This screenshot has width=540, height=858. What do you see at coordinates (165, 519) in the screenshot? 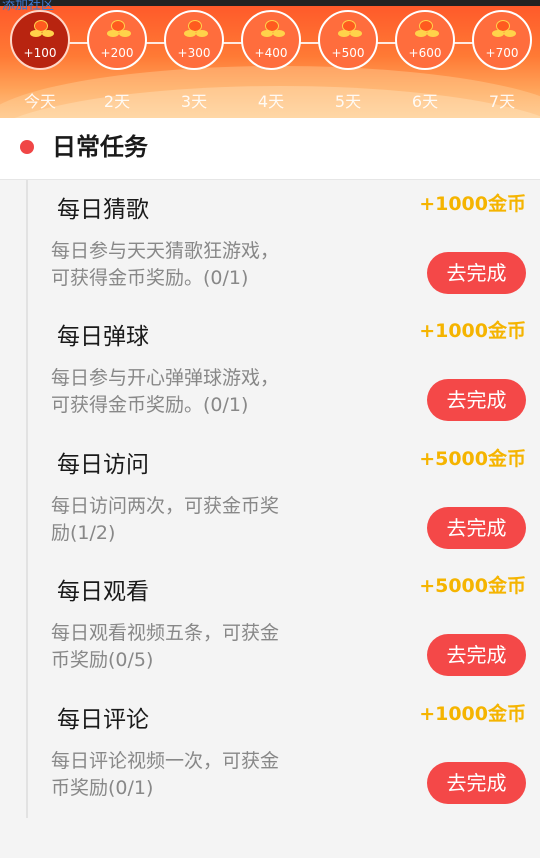
I see `task-description: 每日访问两次，可获金币奖 励(1/2)` at bounding box center [165, 519].